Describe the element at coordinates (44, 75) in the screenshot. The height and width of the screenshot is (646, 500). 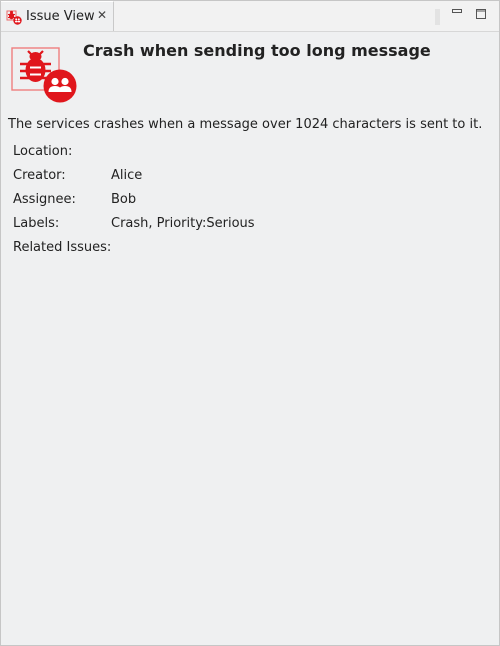
I see `bug-with-users-icon` at that location.